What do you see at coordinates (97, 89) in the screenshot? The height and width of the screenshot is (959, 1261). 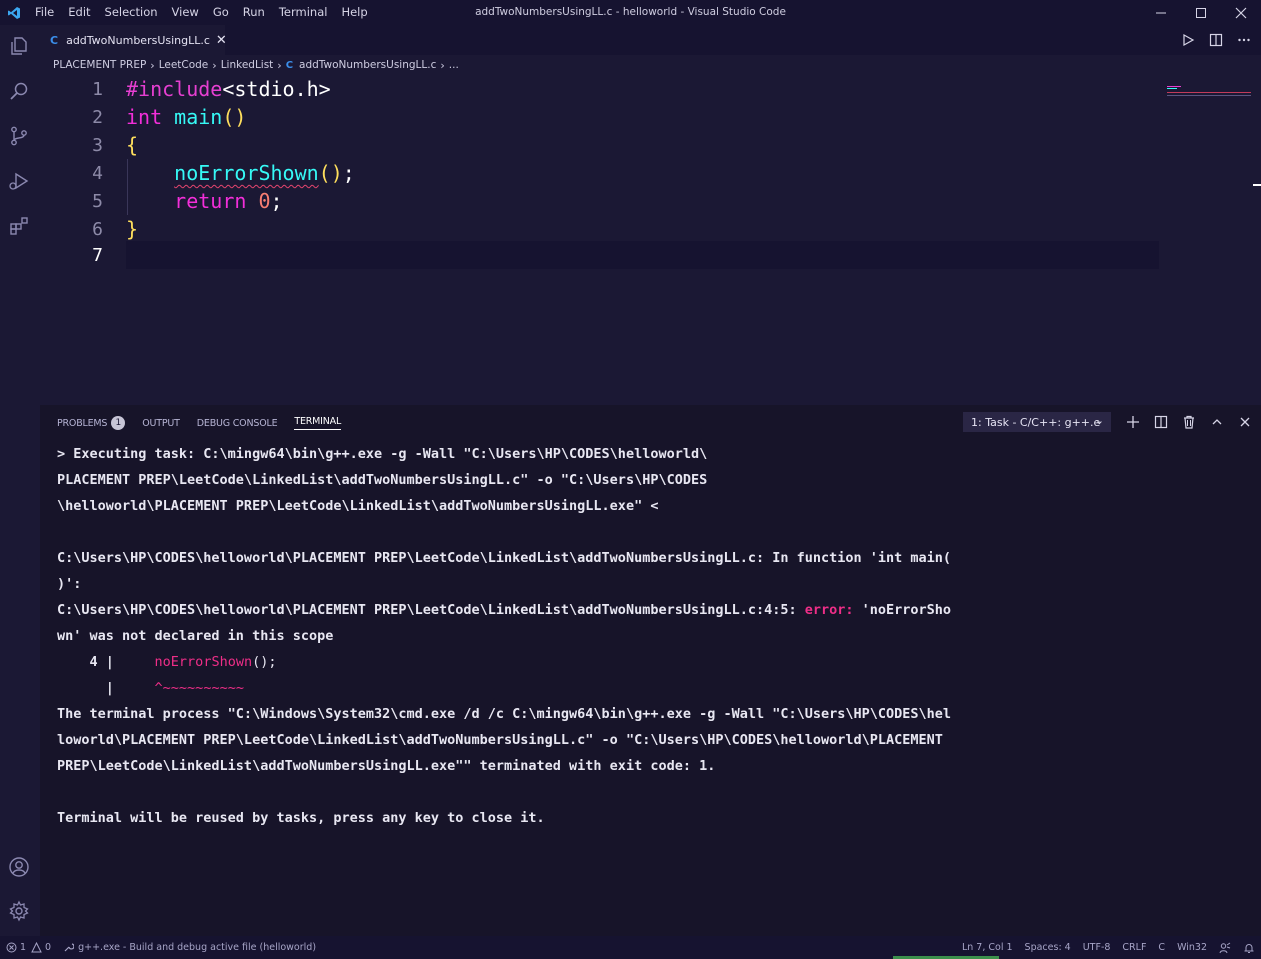 I see `line-number: 1` at bounding box center [97, 89].